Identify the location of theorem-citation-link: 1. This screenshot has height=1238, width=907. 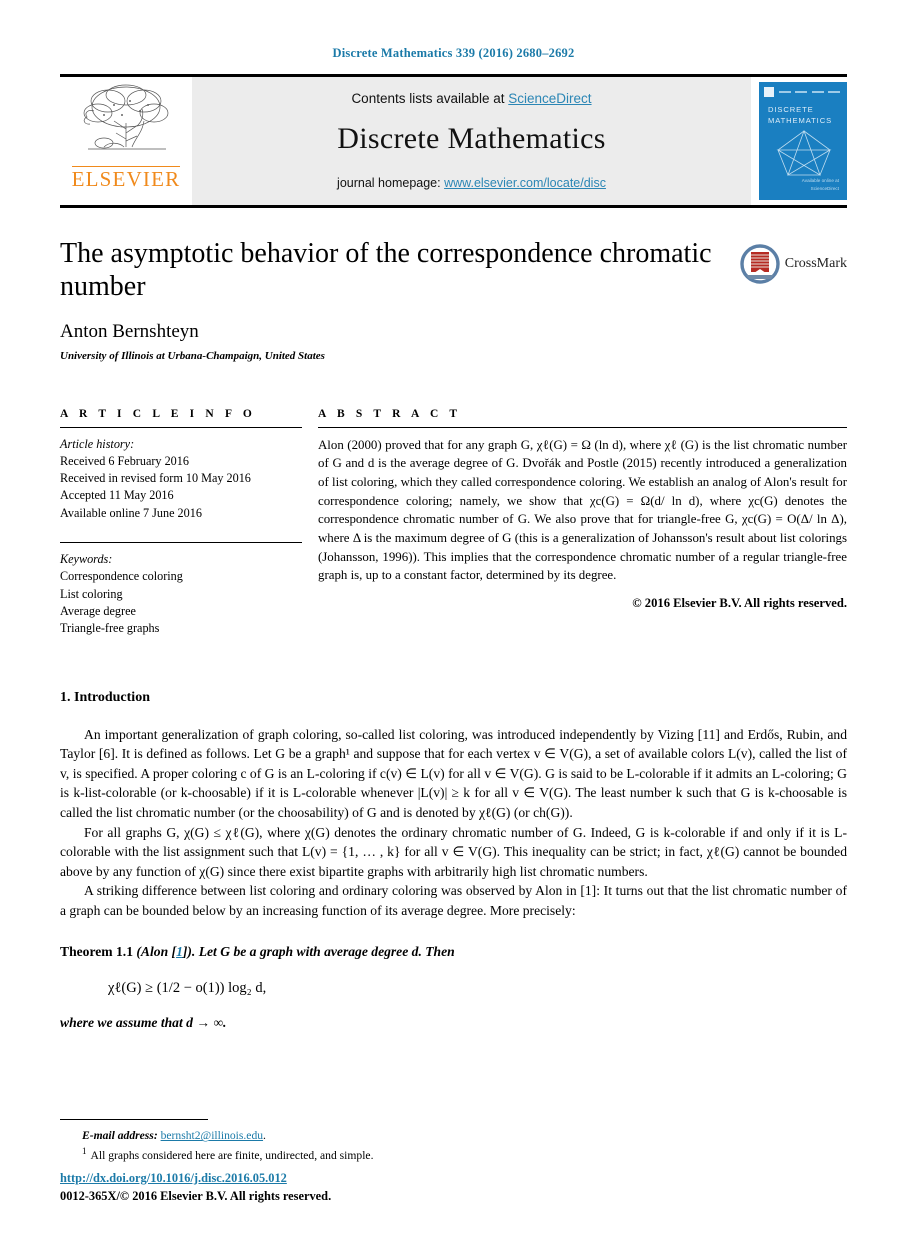
(179, 951).